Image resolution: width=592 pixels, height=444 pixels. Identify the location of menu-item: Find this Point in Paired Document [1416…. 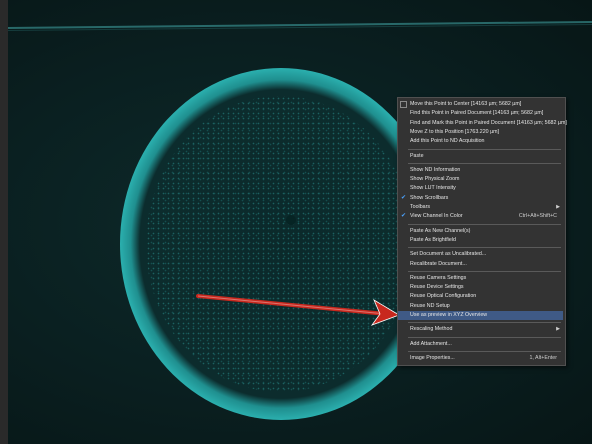
(480, 113).